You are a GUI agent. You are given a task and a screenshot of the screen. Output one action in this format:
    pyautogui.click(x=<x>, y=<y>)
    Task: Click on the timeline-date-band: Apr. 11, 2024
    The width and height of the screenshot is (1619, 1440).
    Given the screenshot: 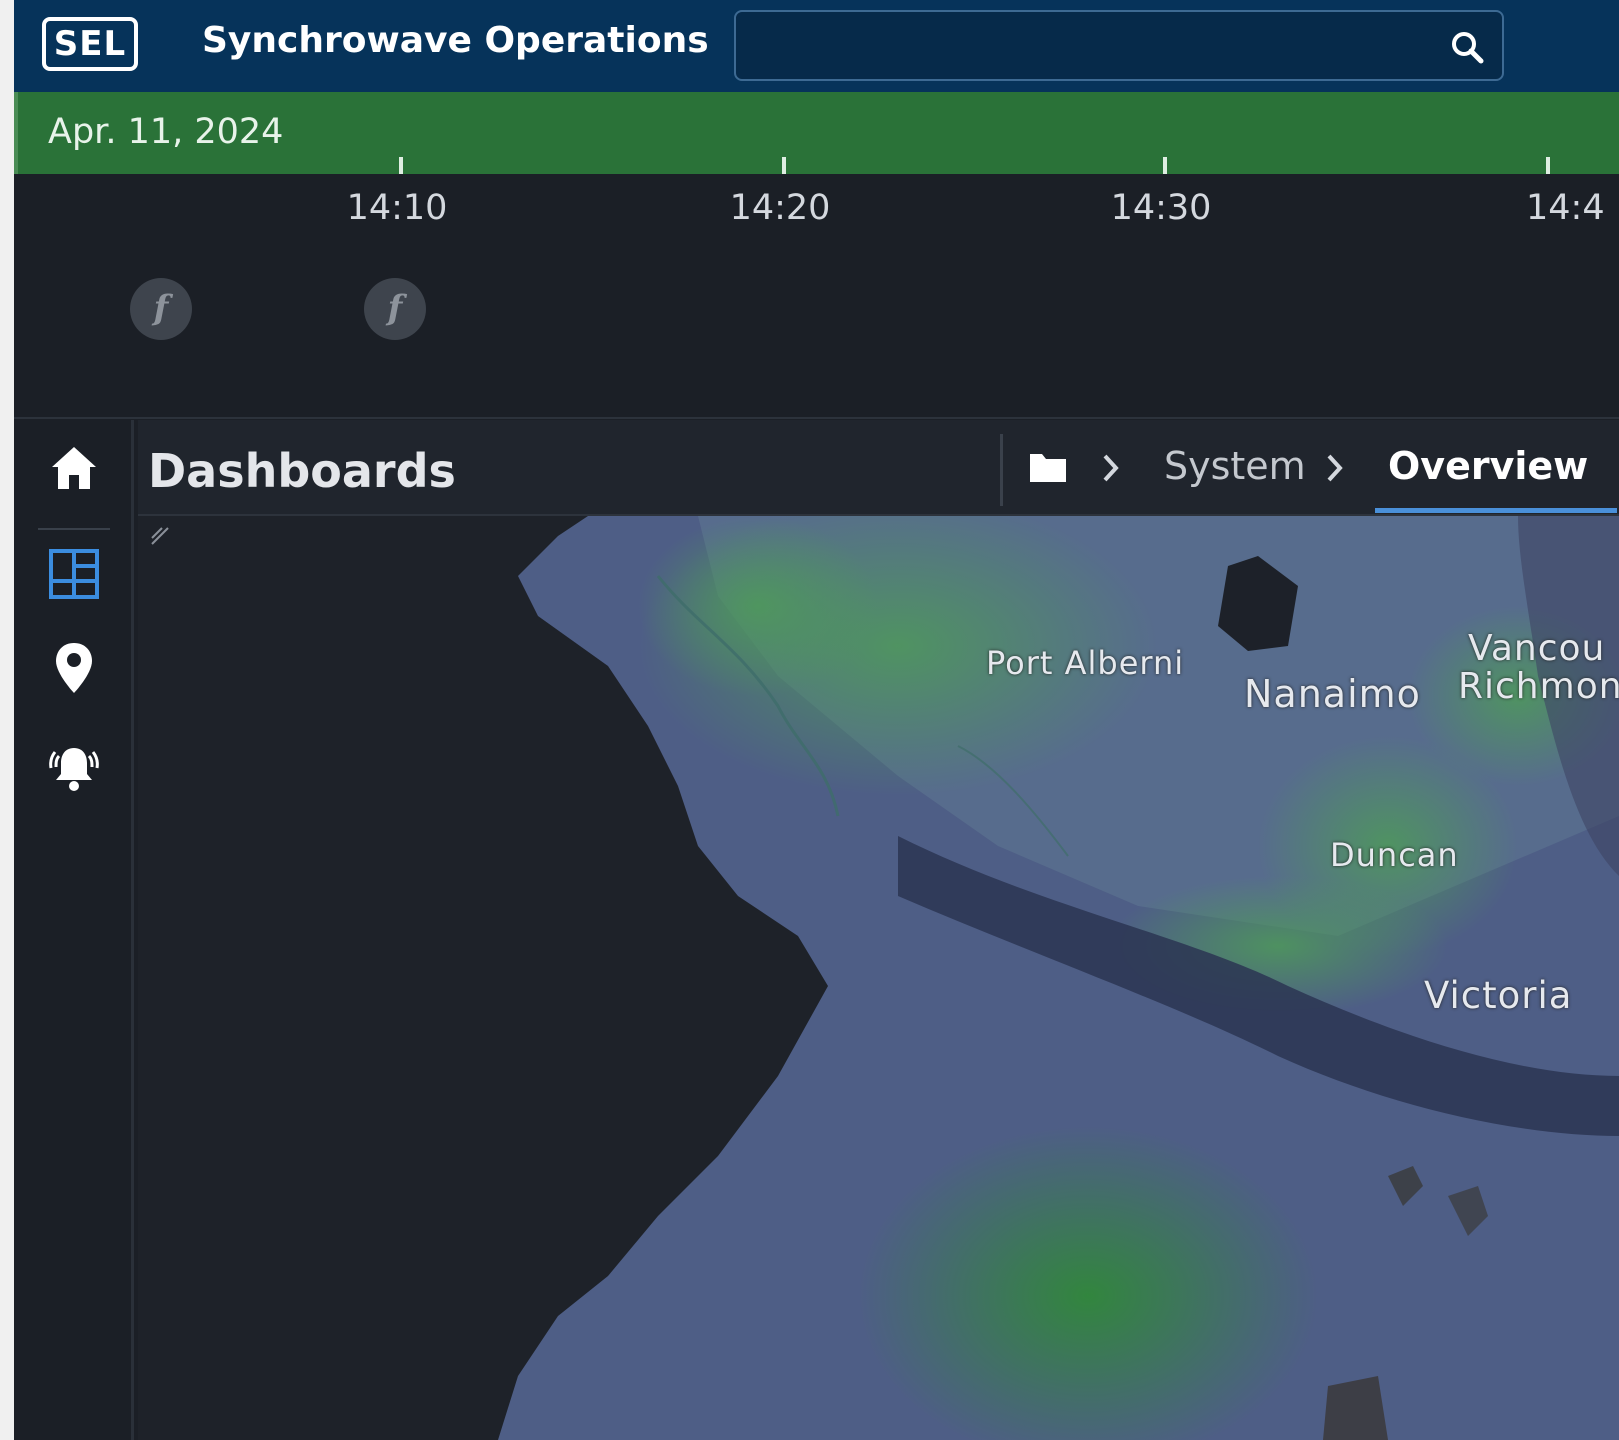 What is the action you would take?
    pyautogui.click(x=816, y=133)
    